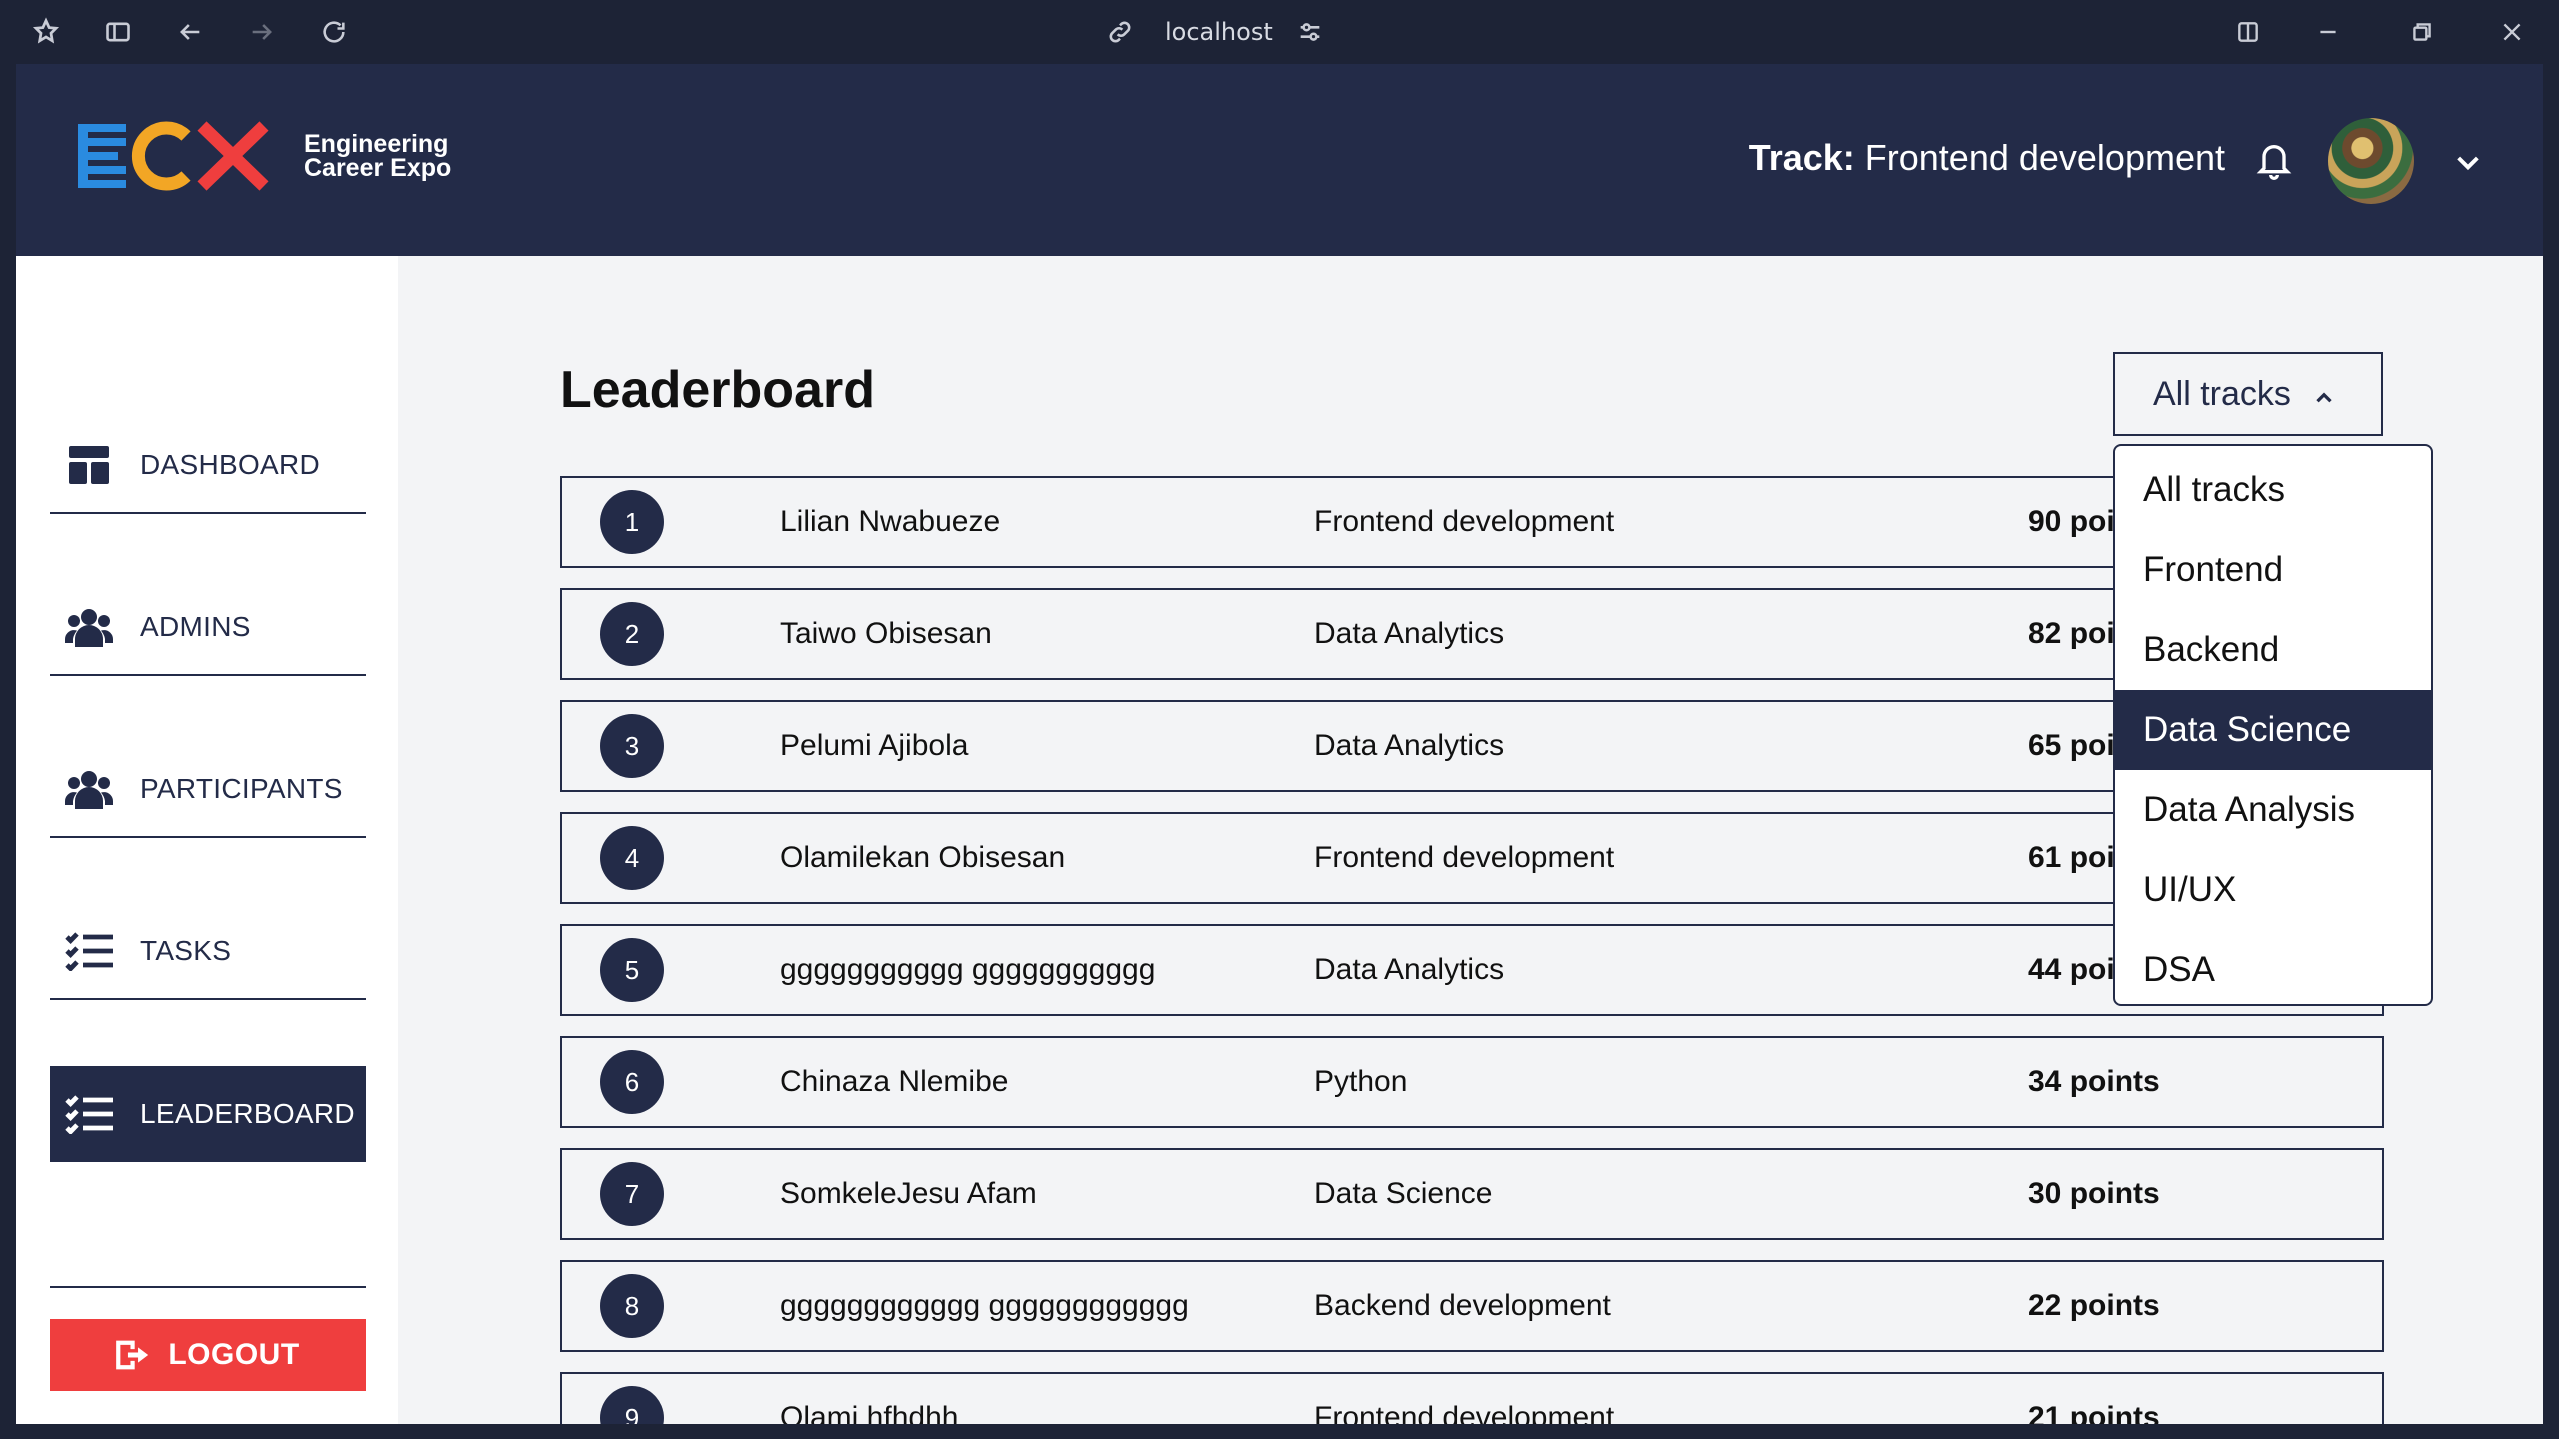 The image size is (2559, 1439). What do you see at coordinates (2512, 32) in the screenshot?
I see `close-icon` at bounding box center [2512, 32].